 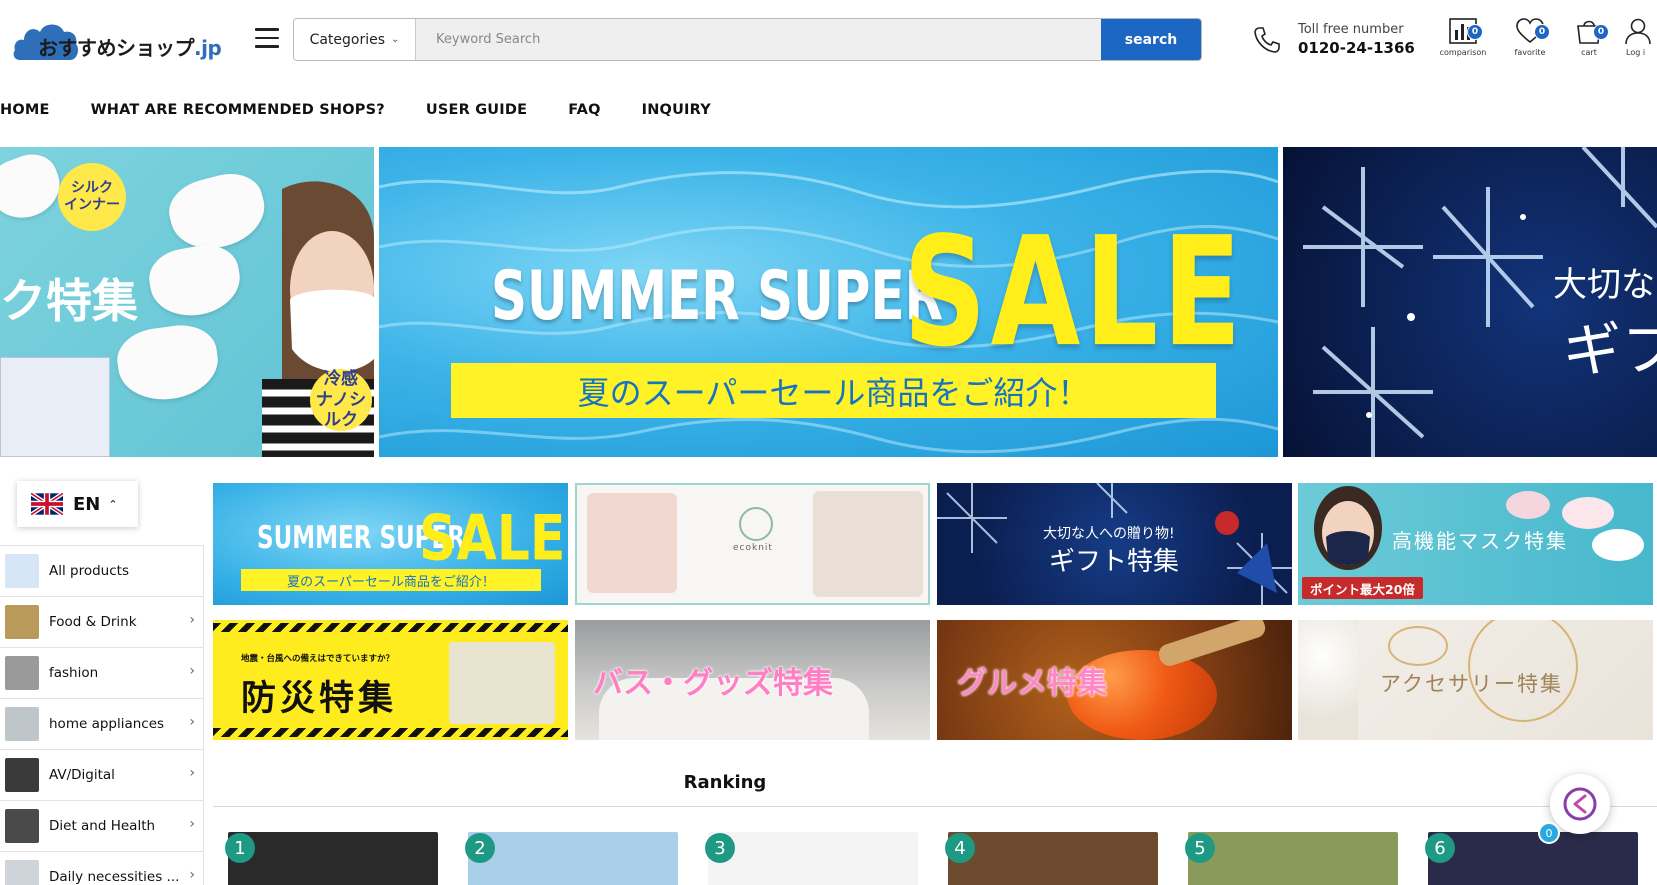 I want to click on sidebar-item-daily-necessities: Daily necessities ... ›, so click(x=102, y=868).